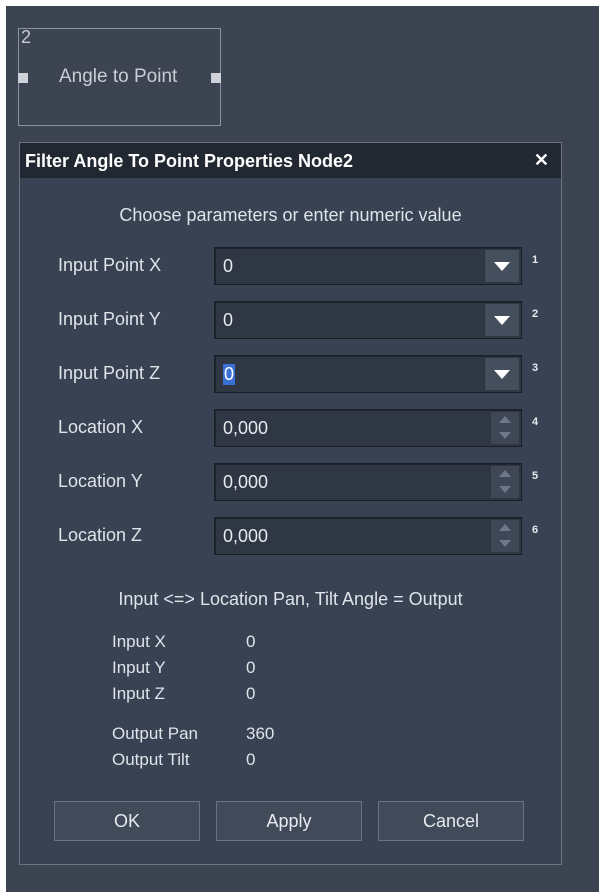  Describe the element at coordinates (368, 482) in the screenshot. I see `location-y-spinner: 0,000` at that location.